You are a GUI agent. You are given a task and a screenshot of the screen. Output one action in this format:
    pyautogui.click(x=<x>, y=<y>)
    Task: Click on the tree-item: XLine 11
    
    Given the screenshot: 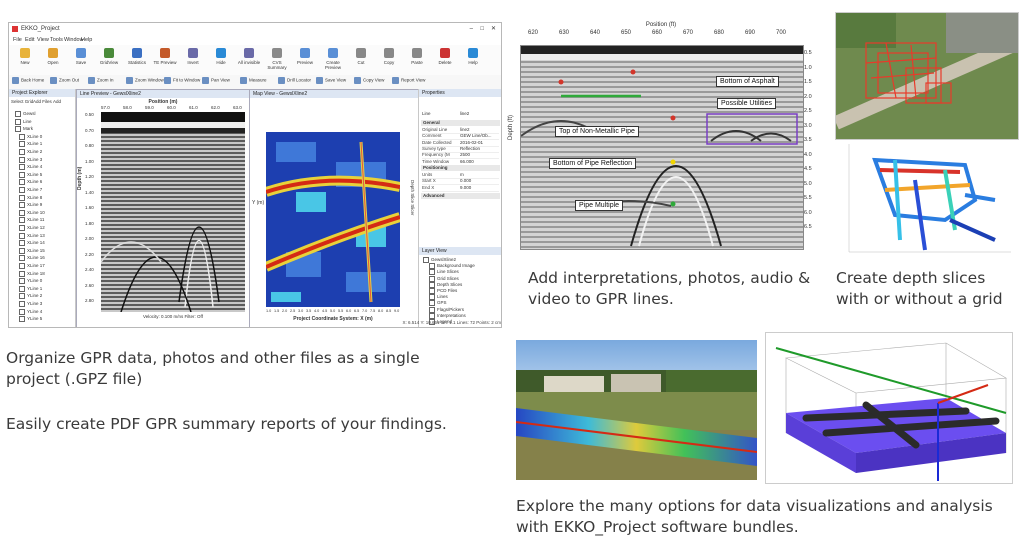 What is the action you would take?
    pyautogui.click(x=31, y=220)
    